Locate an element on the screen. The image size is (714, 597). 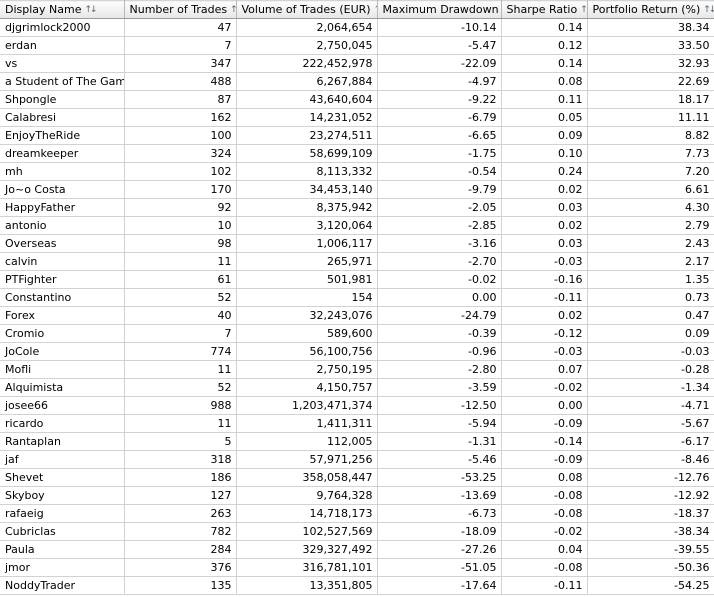
cell-sharpe: -0.14 is located at coordinates (544, 441).